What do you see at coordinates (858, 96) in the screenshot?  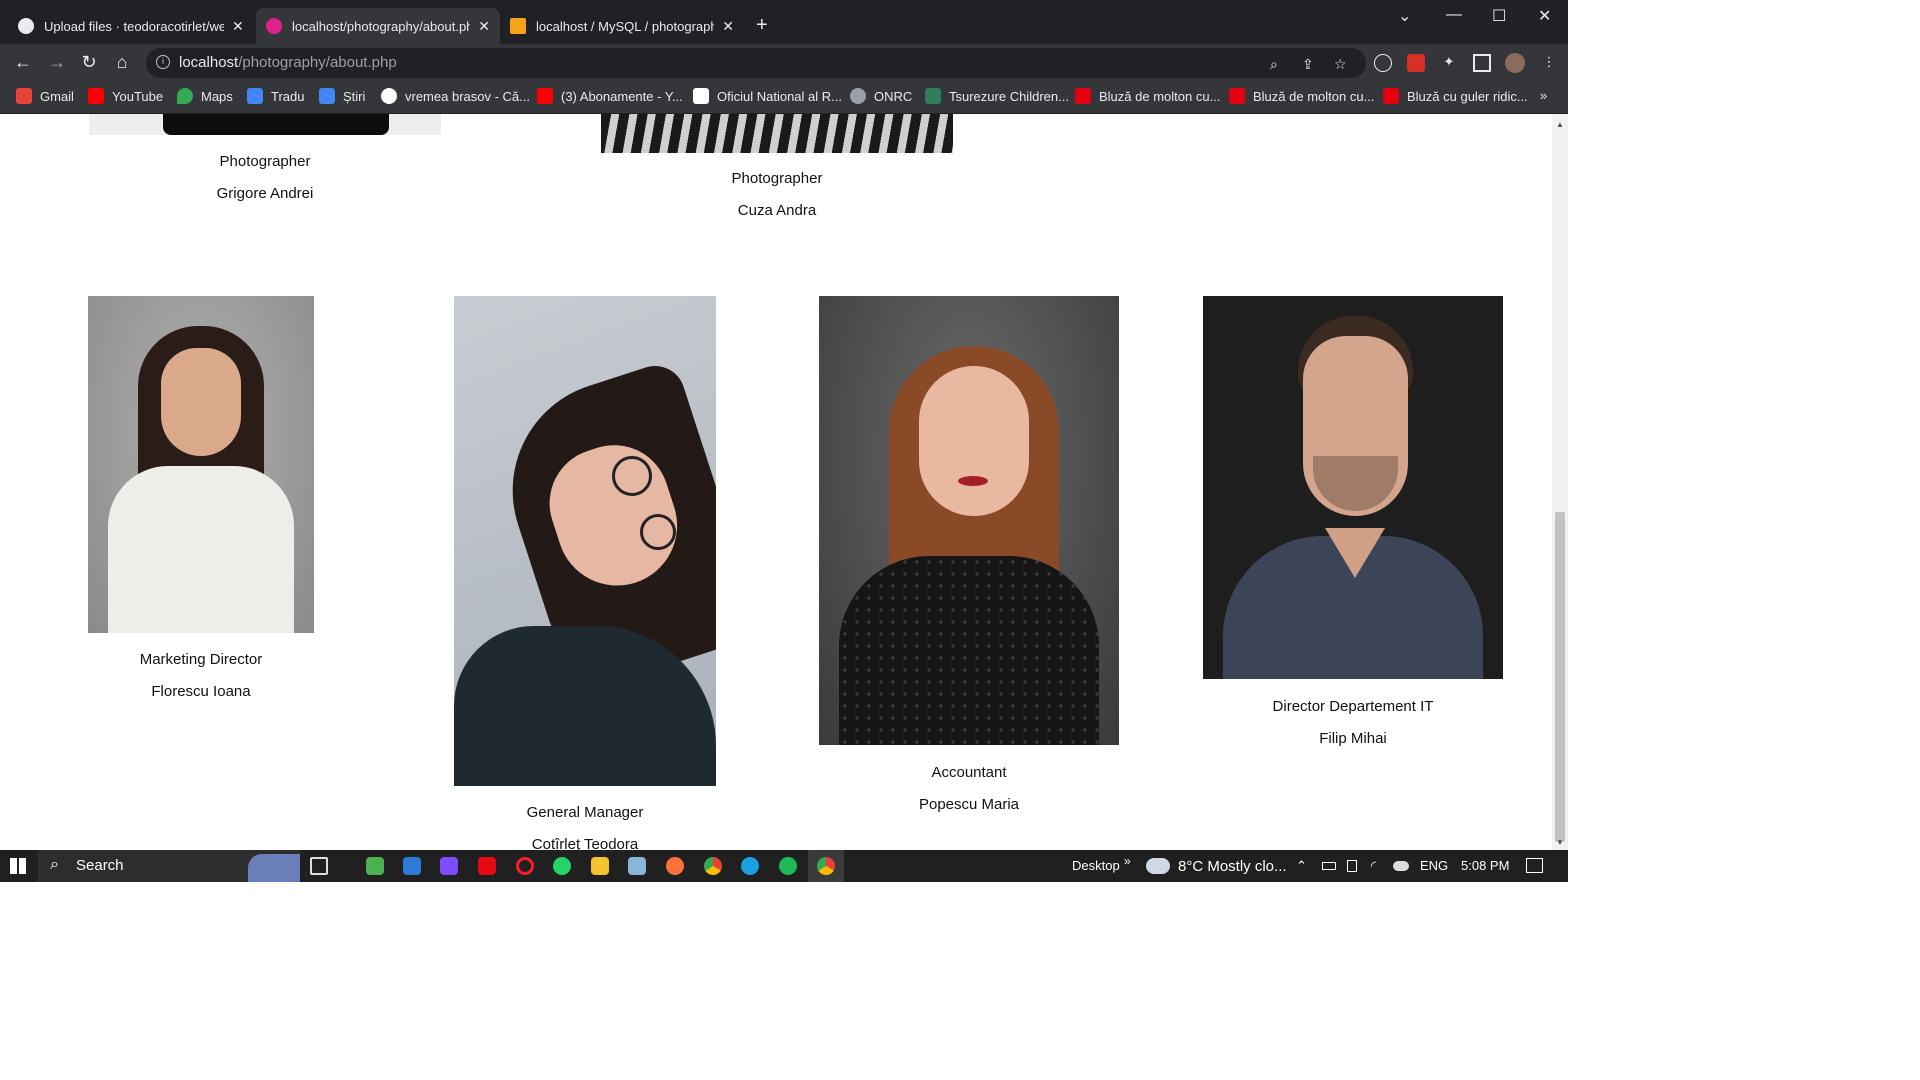 I see `globe-icon` at bounding box center [858, 96].